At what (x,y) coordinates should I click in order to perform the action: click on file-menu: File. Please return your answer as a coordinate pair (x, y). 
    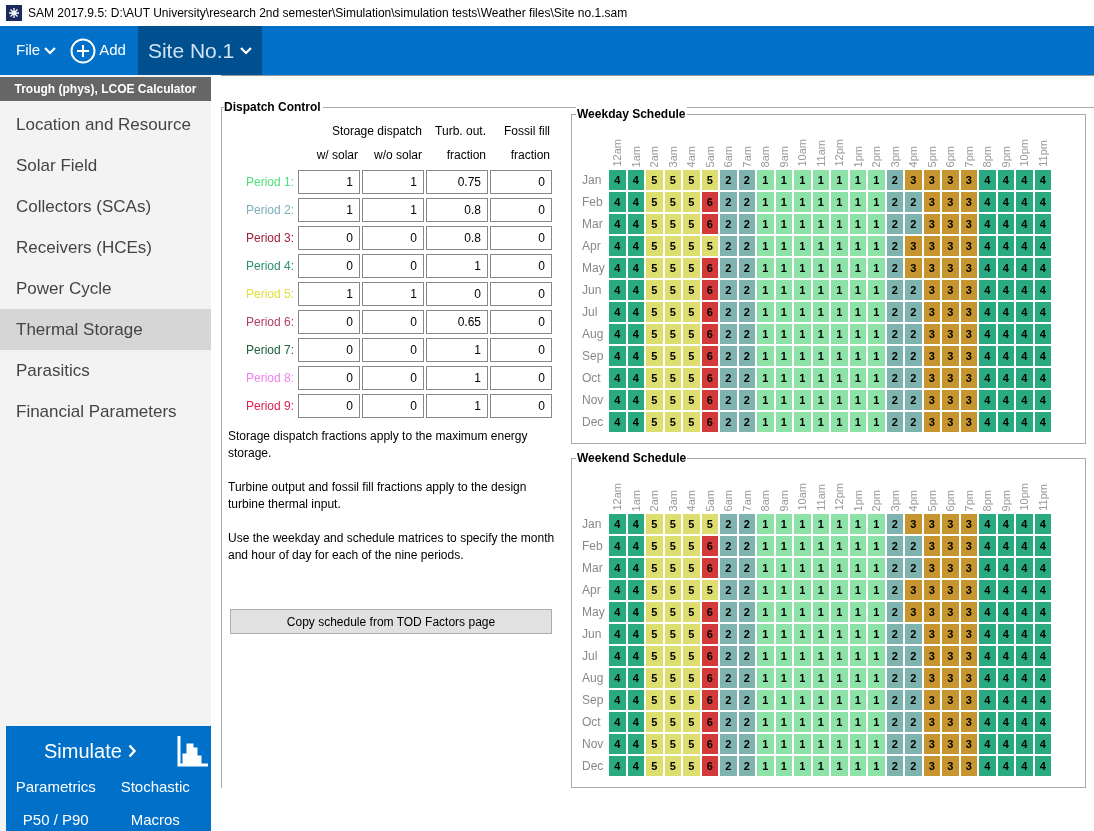
    Looking at the image, I should click on (32, 50).